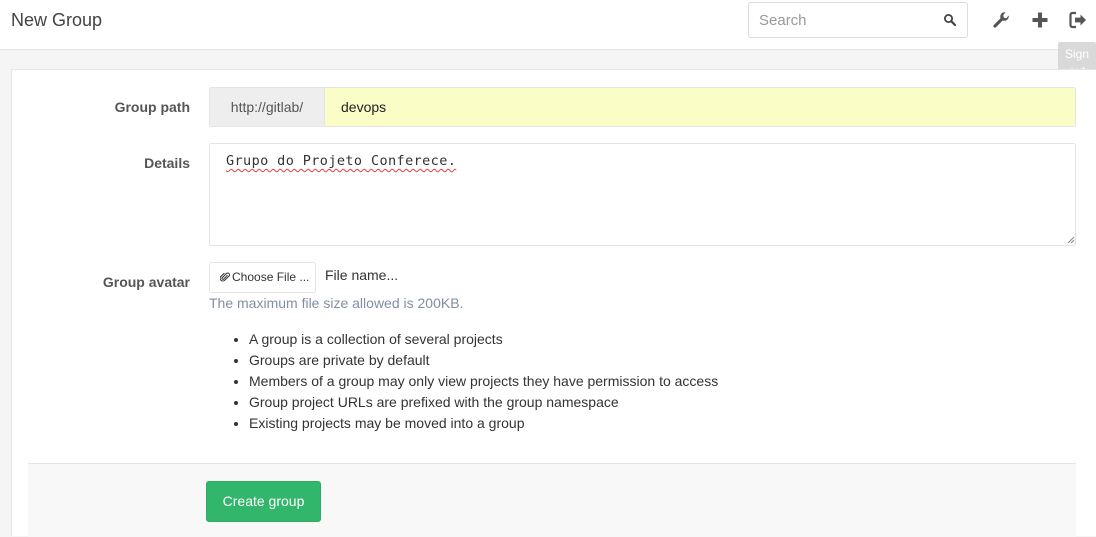 This screenshot has width=1096, height=537. I want to click on search-box, so click(858, 20).